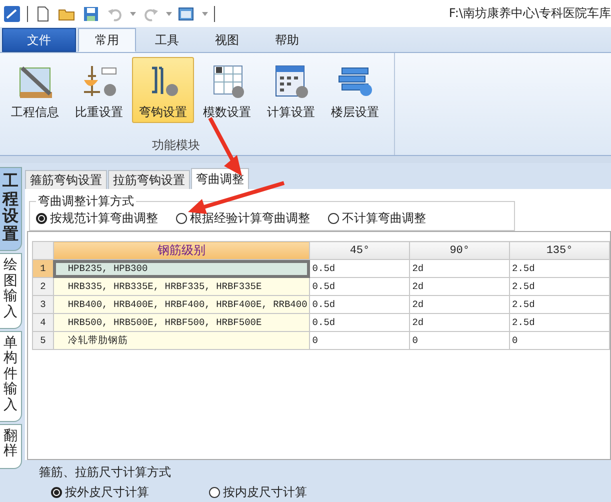  Describe the element at coordinates (291, 90) in the screenshot. I see `ribbon-button: 计算设置` at that location.